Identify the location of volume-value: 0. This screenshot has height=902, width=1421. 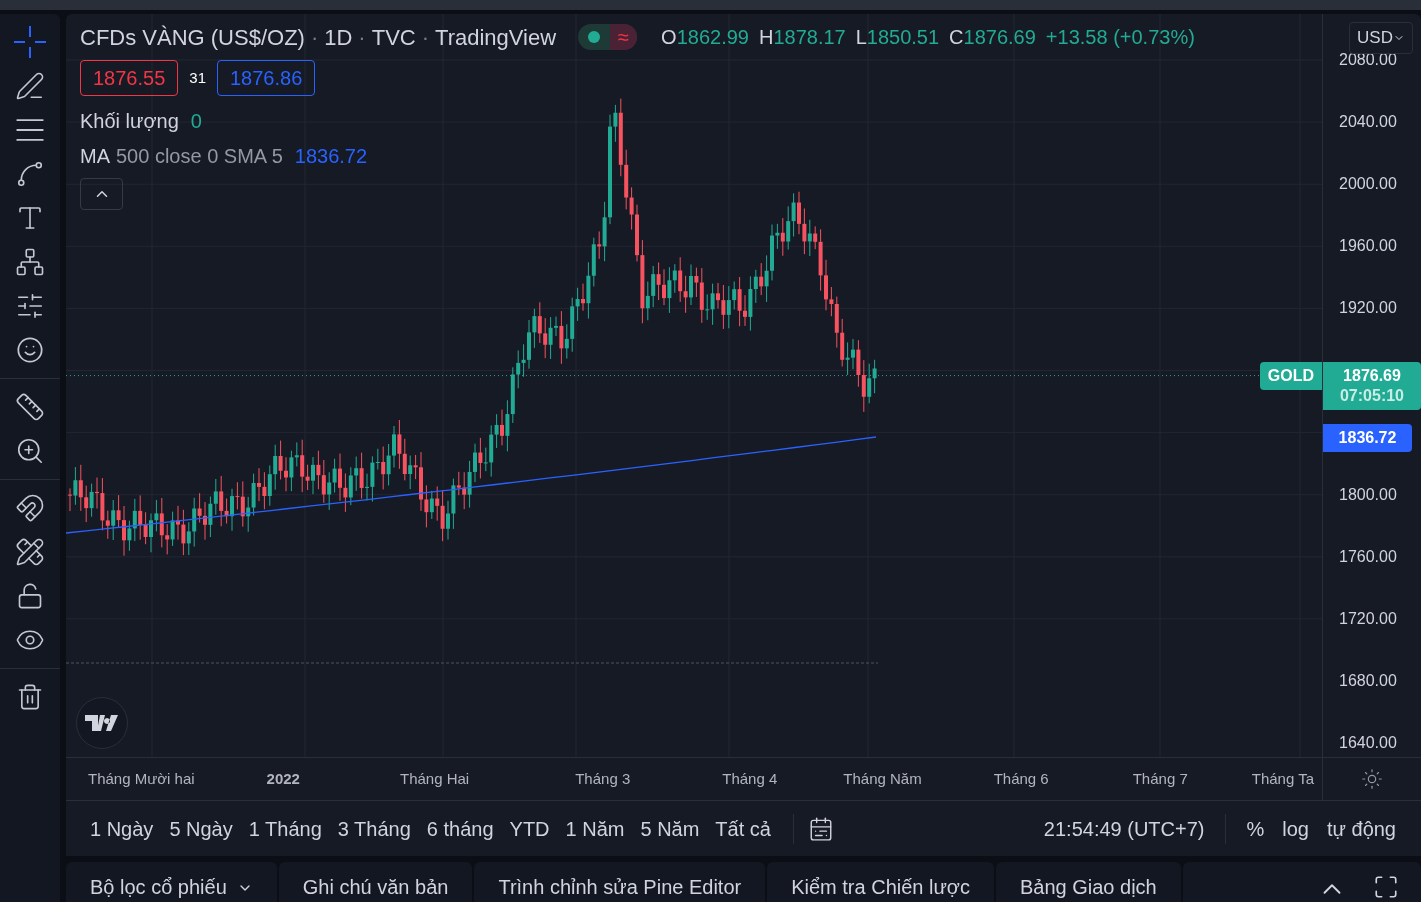
(196, 121).